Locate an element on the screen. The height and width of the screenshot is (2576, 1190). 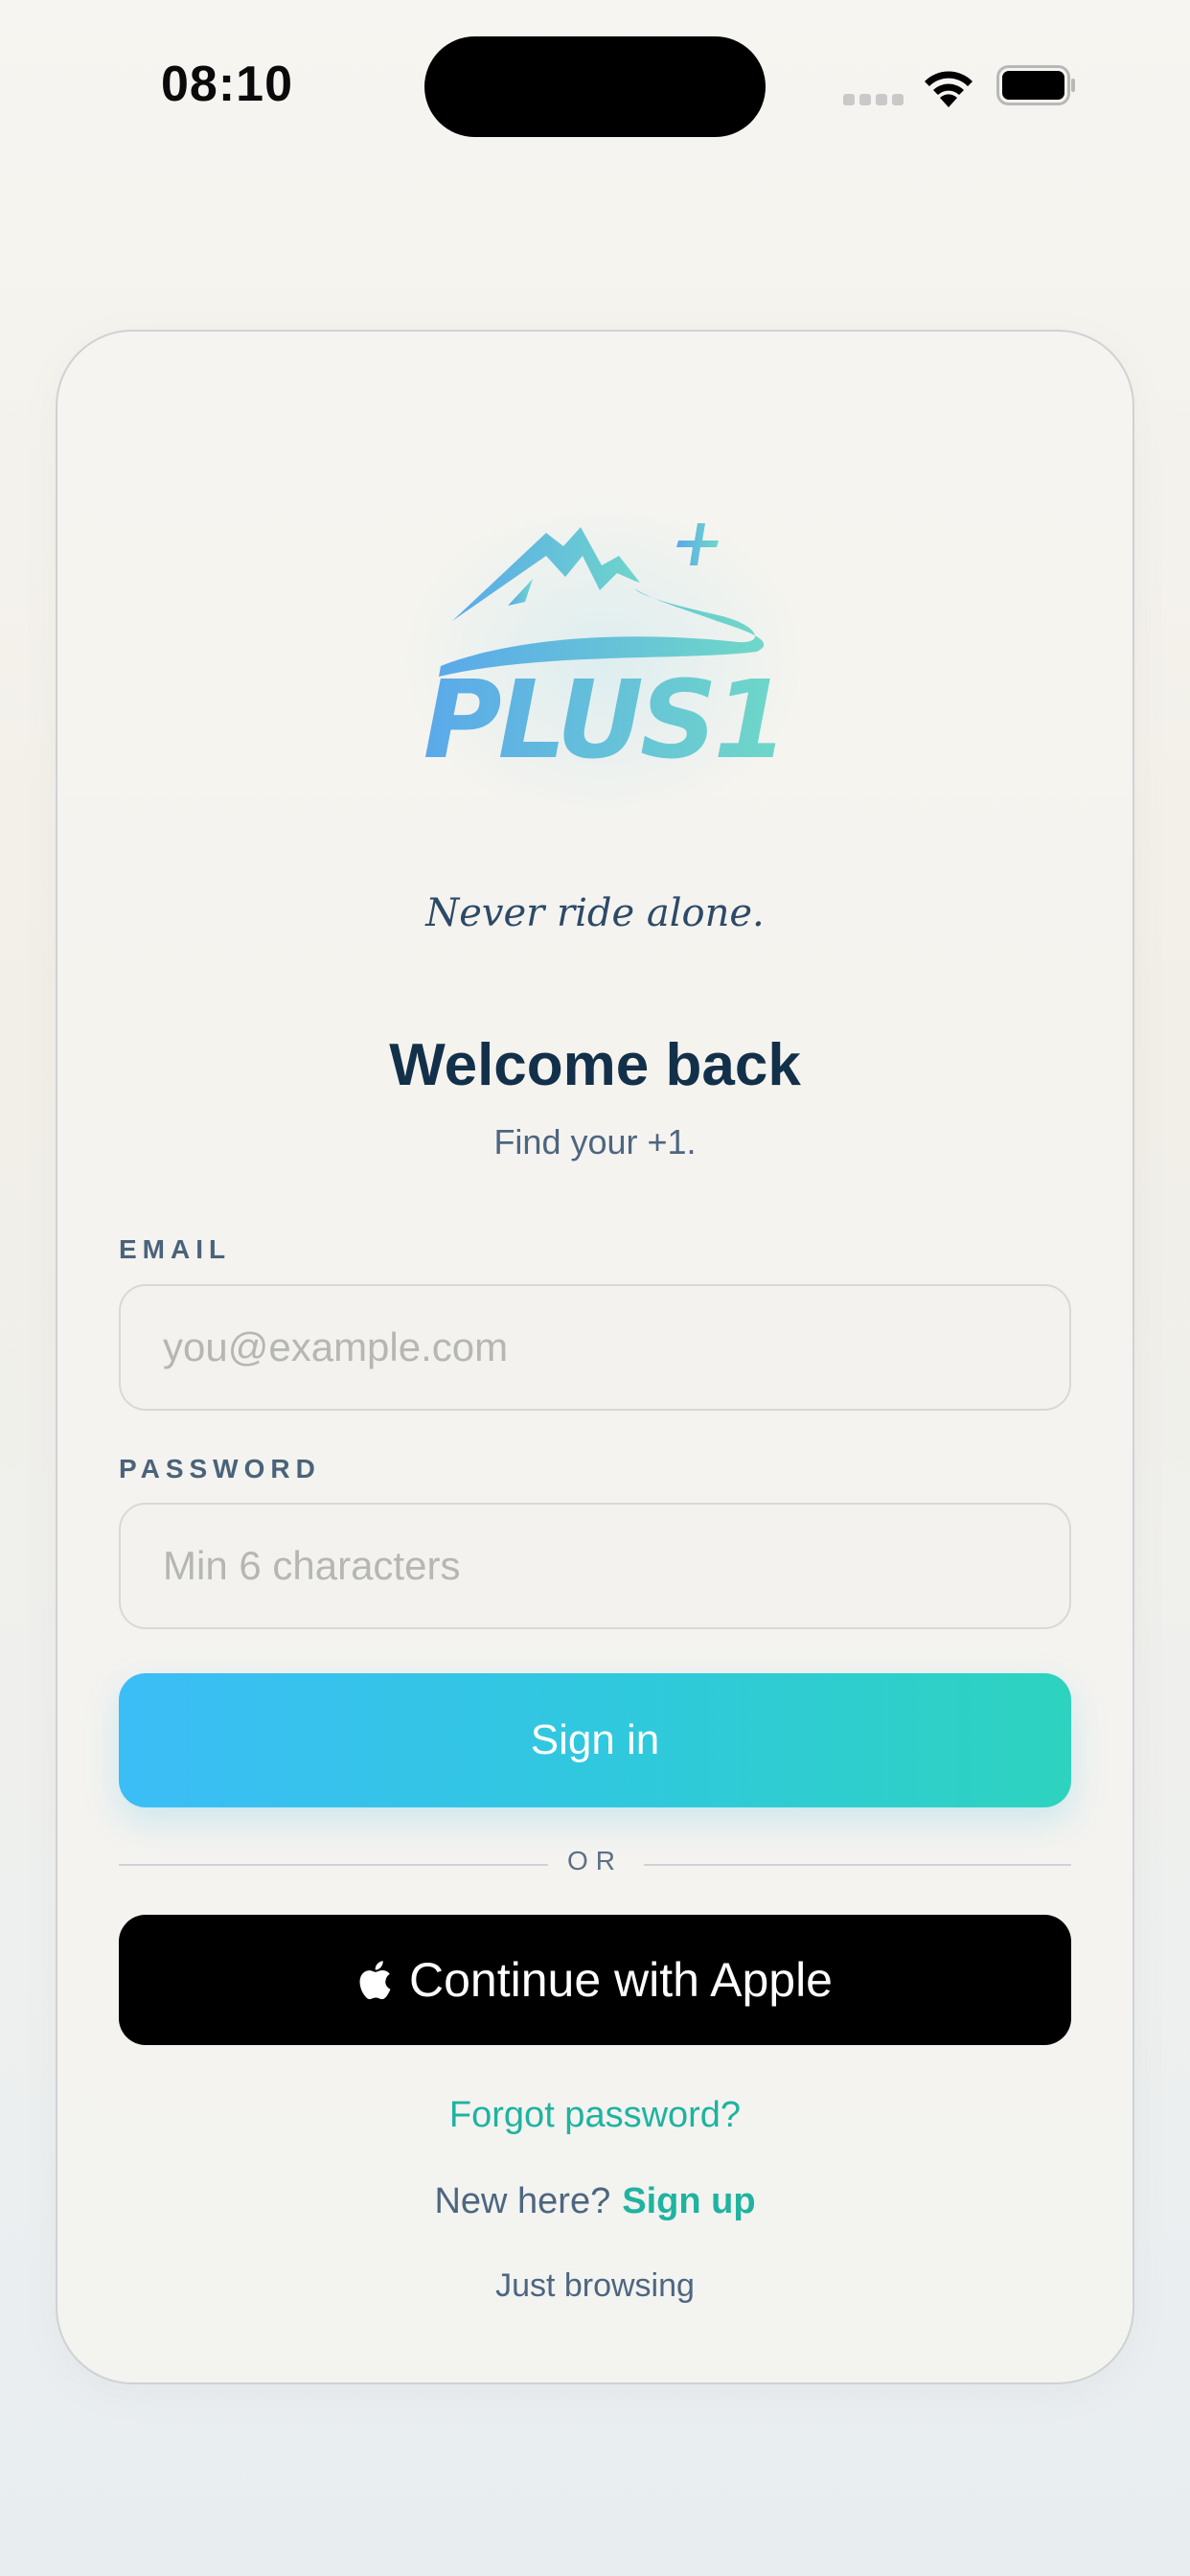
signal-dots-icon is located at coordinates (873, 99).